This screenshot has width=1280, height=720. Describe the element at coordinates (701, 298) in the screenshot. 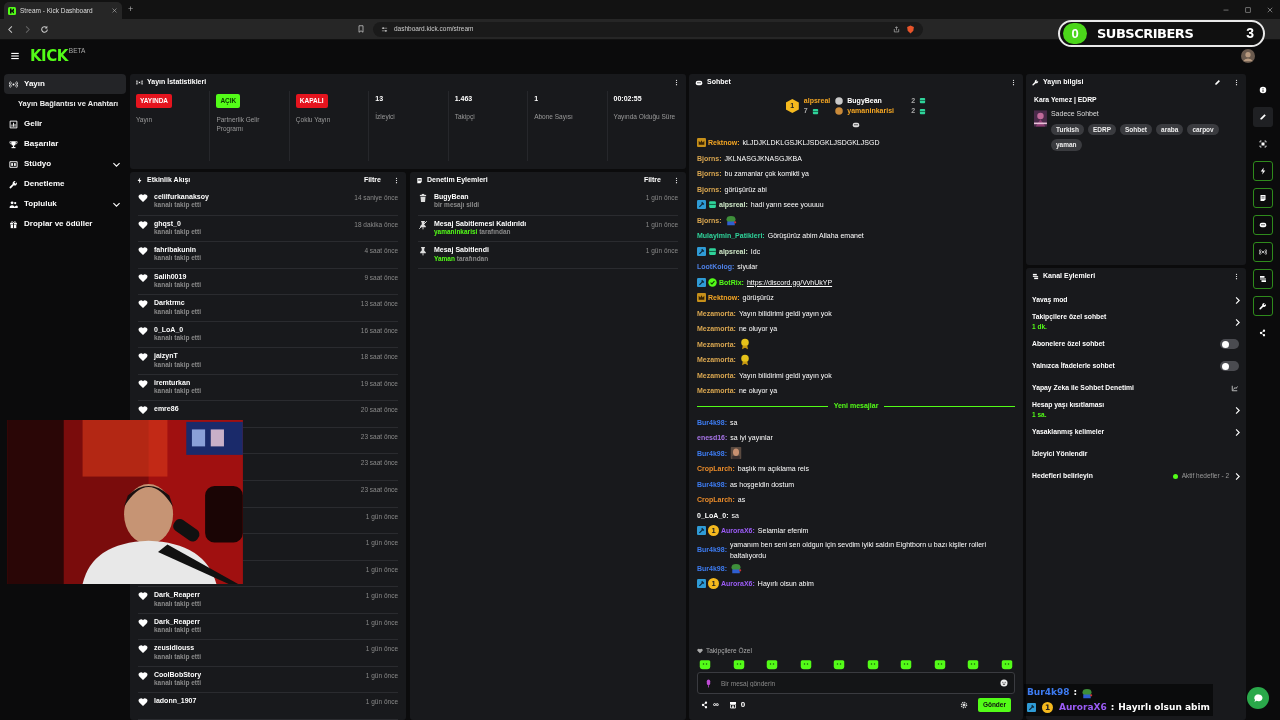

I see `crown-icon` at that location.